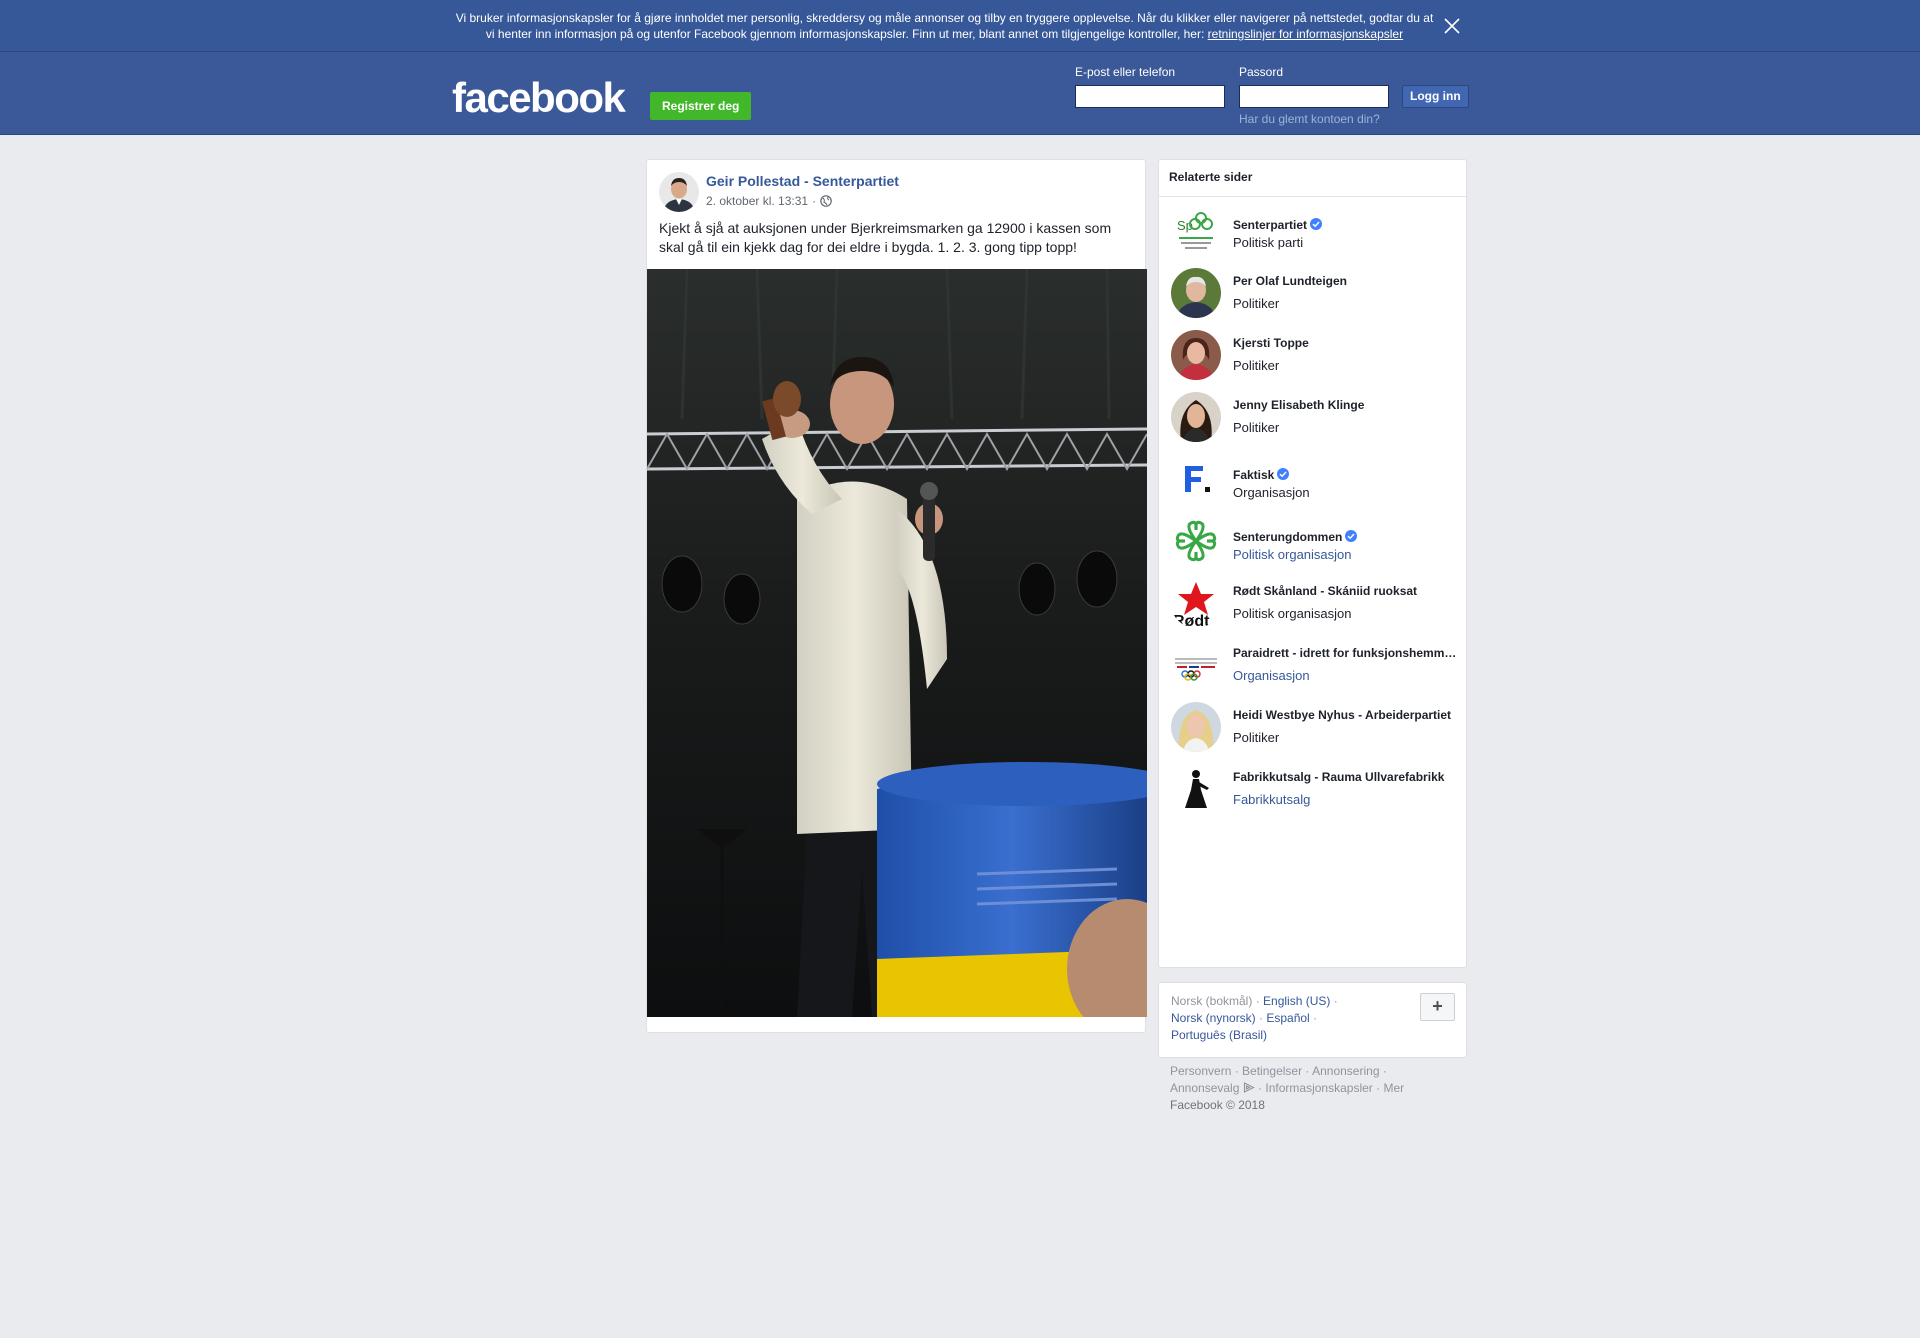 The height and width of the screenshot is (1338, 1920). I want to click on language-english: English (US), so click(1296, 1001).